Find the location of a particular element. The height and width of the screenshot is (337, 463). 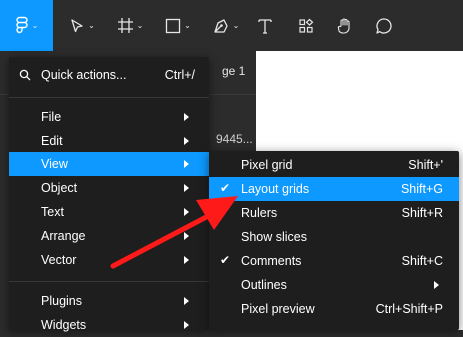

comment-icon is located at coordinates (384, 25).